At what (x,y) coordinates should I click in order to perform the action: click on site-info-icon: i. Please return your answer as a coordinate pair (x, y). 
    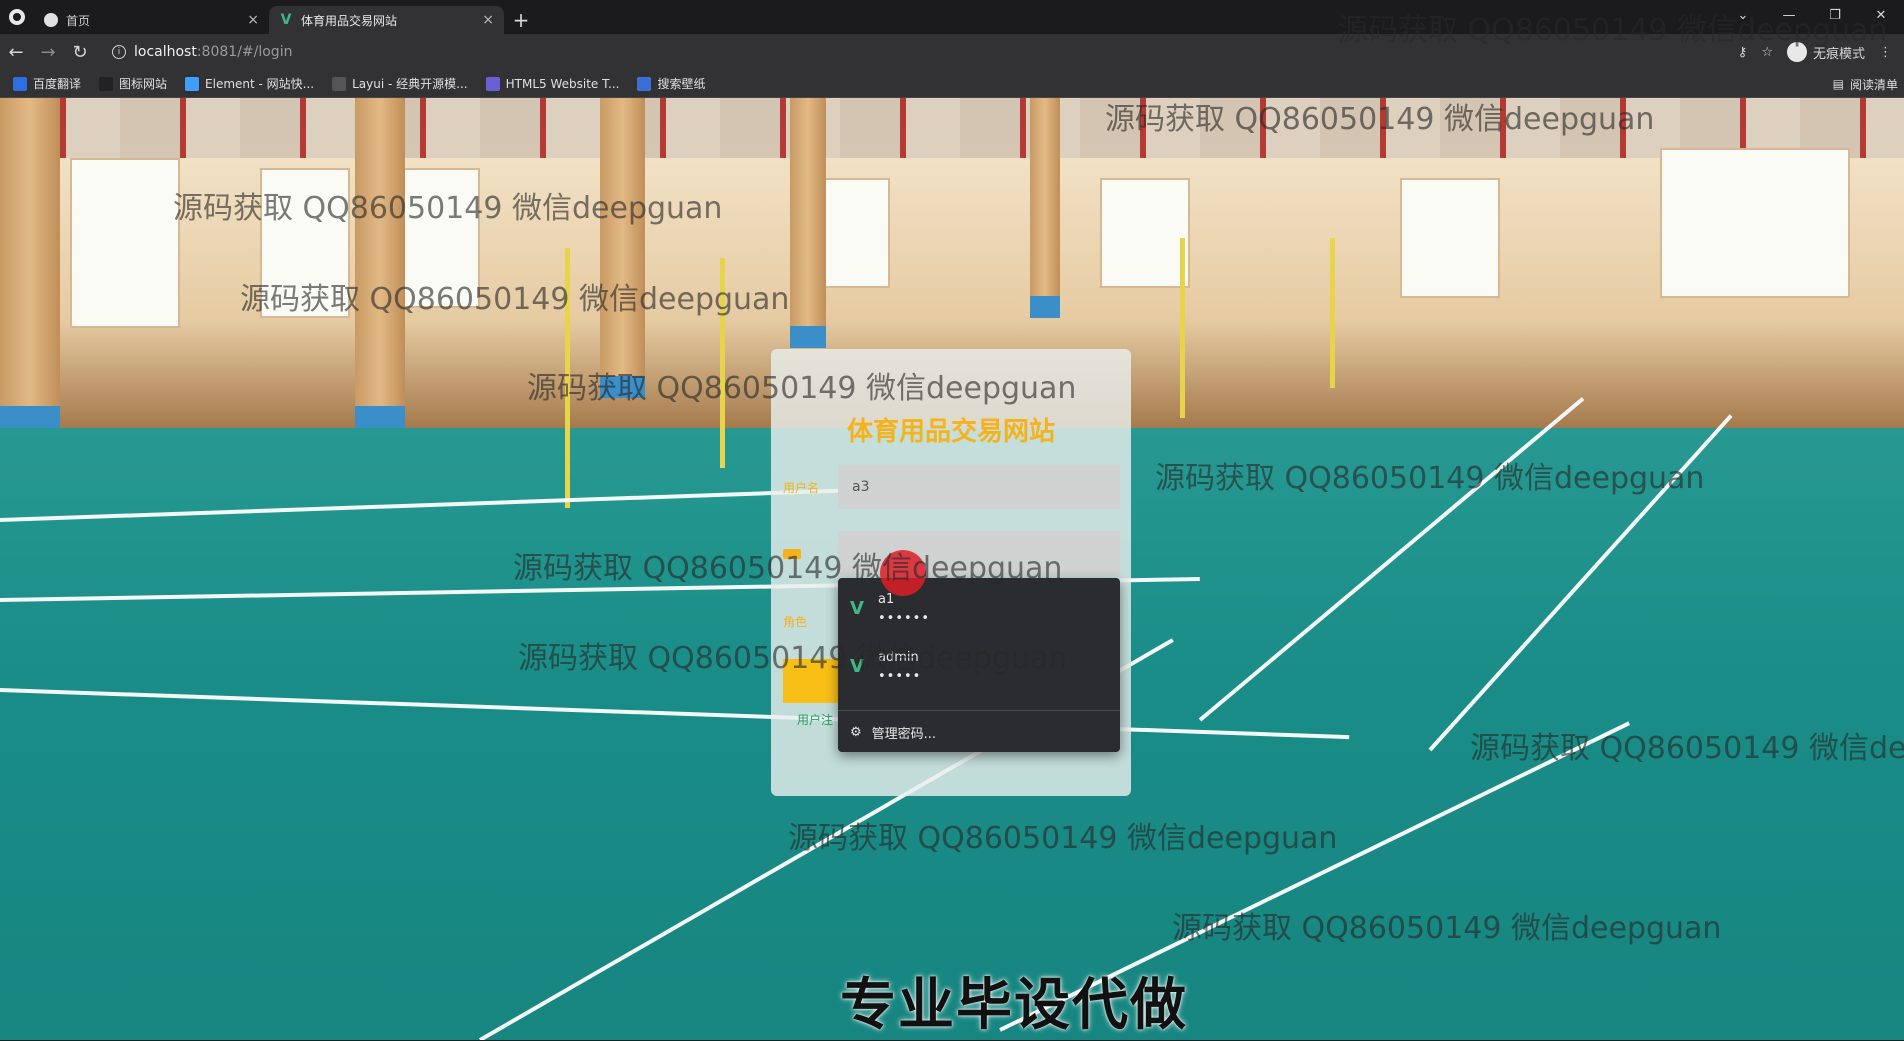
    Looking at the image, I should click on (119, 52).